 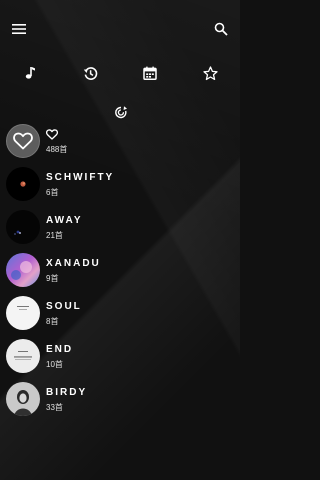 I want to click on song-count: 21首, so click(x=54, y=235).